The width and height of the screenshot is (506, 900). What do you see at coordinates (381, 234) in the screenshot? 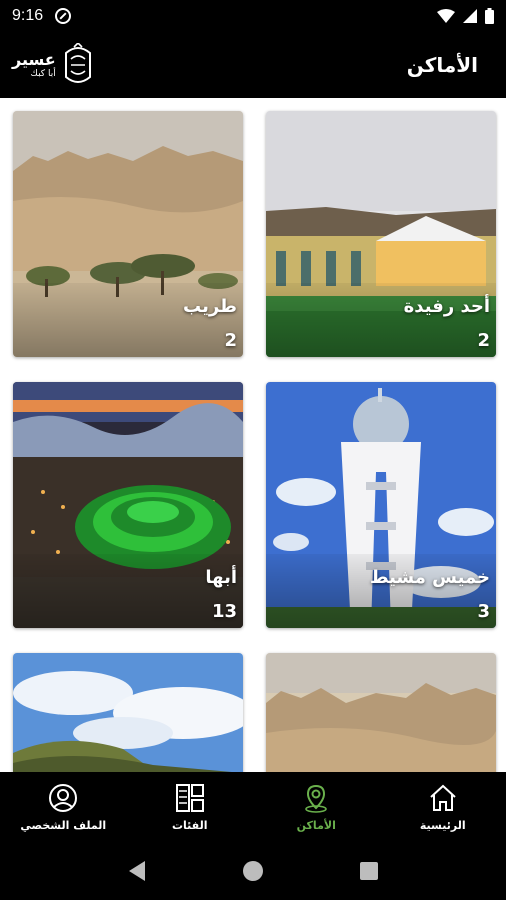
I see `place-card-ahad-rafidah: أحد رفيدة 2` at bounding box center [381, 234].